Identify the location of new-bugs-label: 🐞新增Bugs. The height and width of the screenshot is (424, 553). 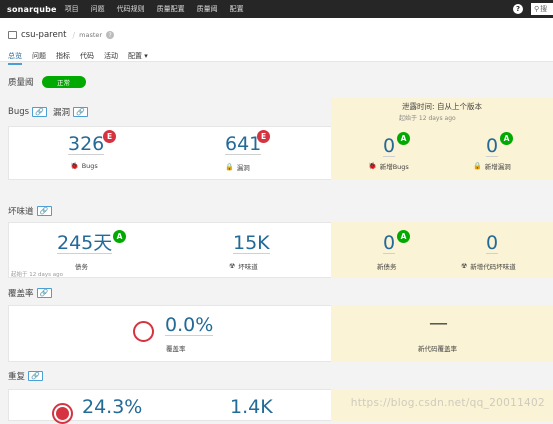
(388, 166).